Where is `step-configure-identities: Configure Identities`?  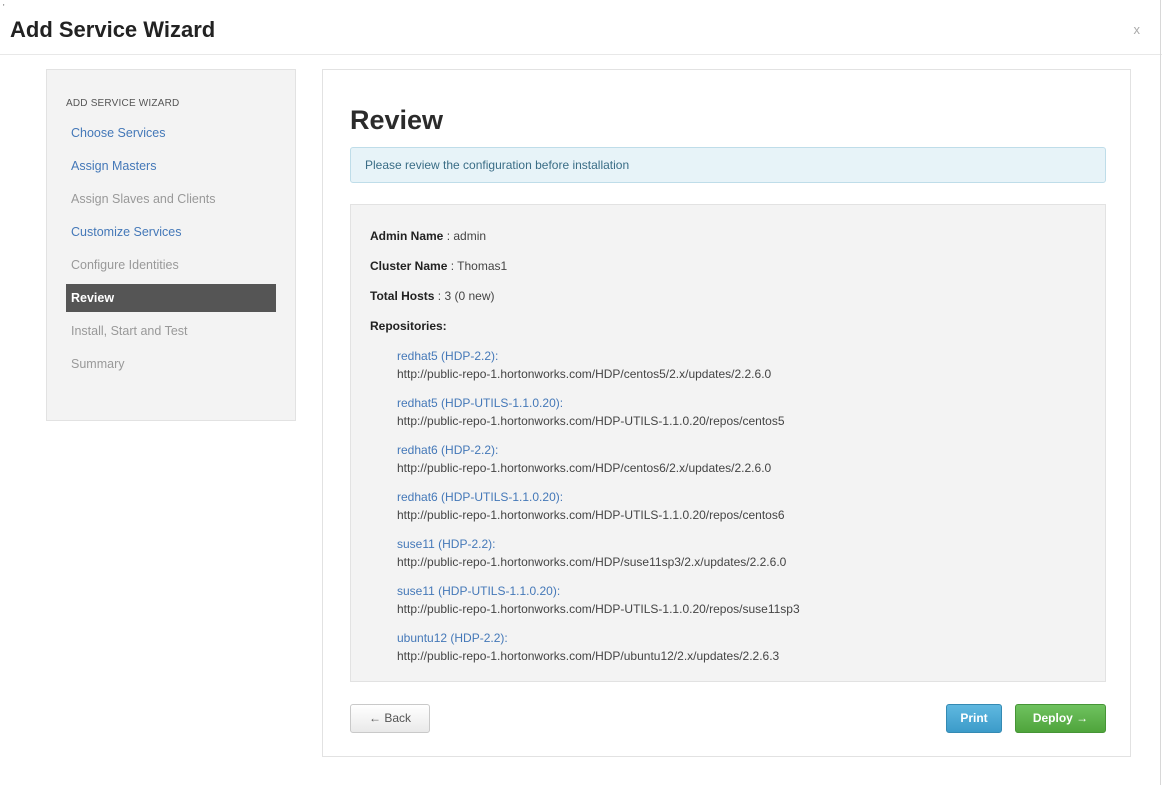
step-configure-identities: Configure Identities is located at coordinates (125, 265).